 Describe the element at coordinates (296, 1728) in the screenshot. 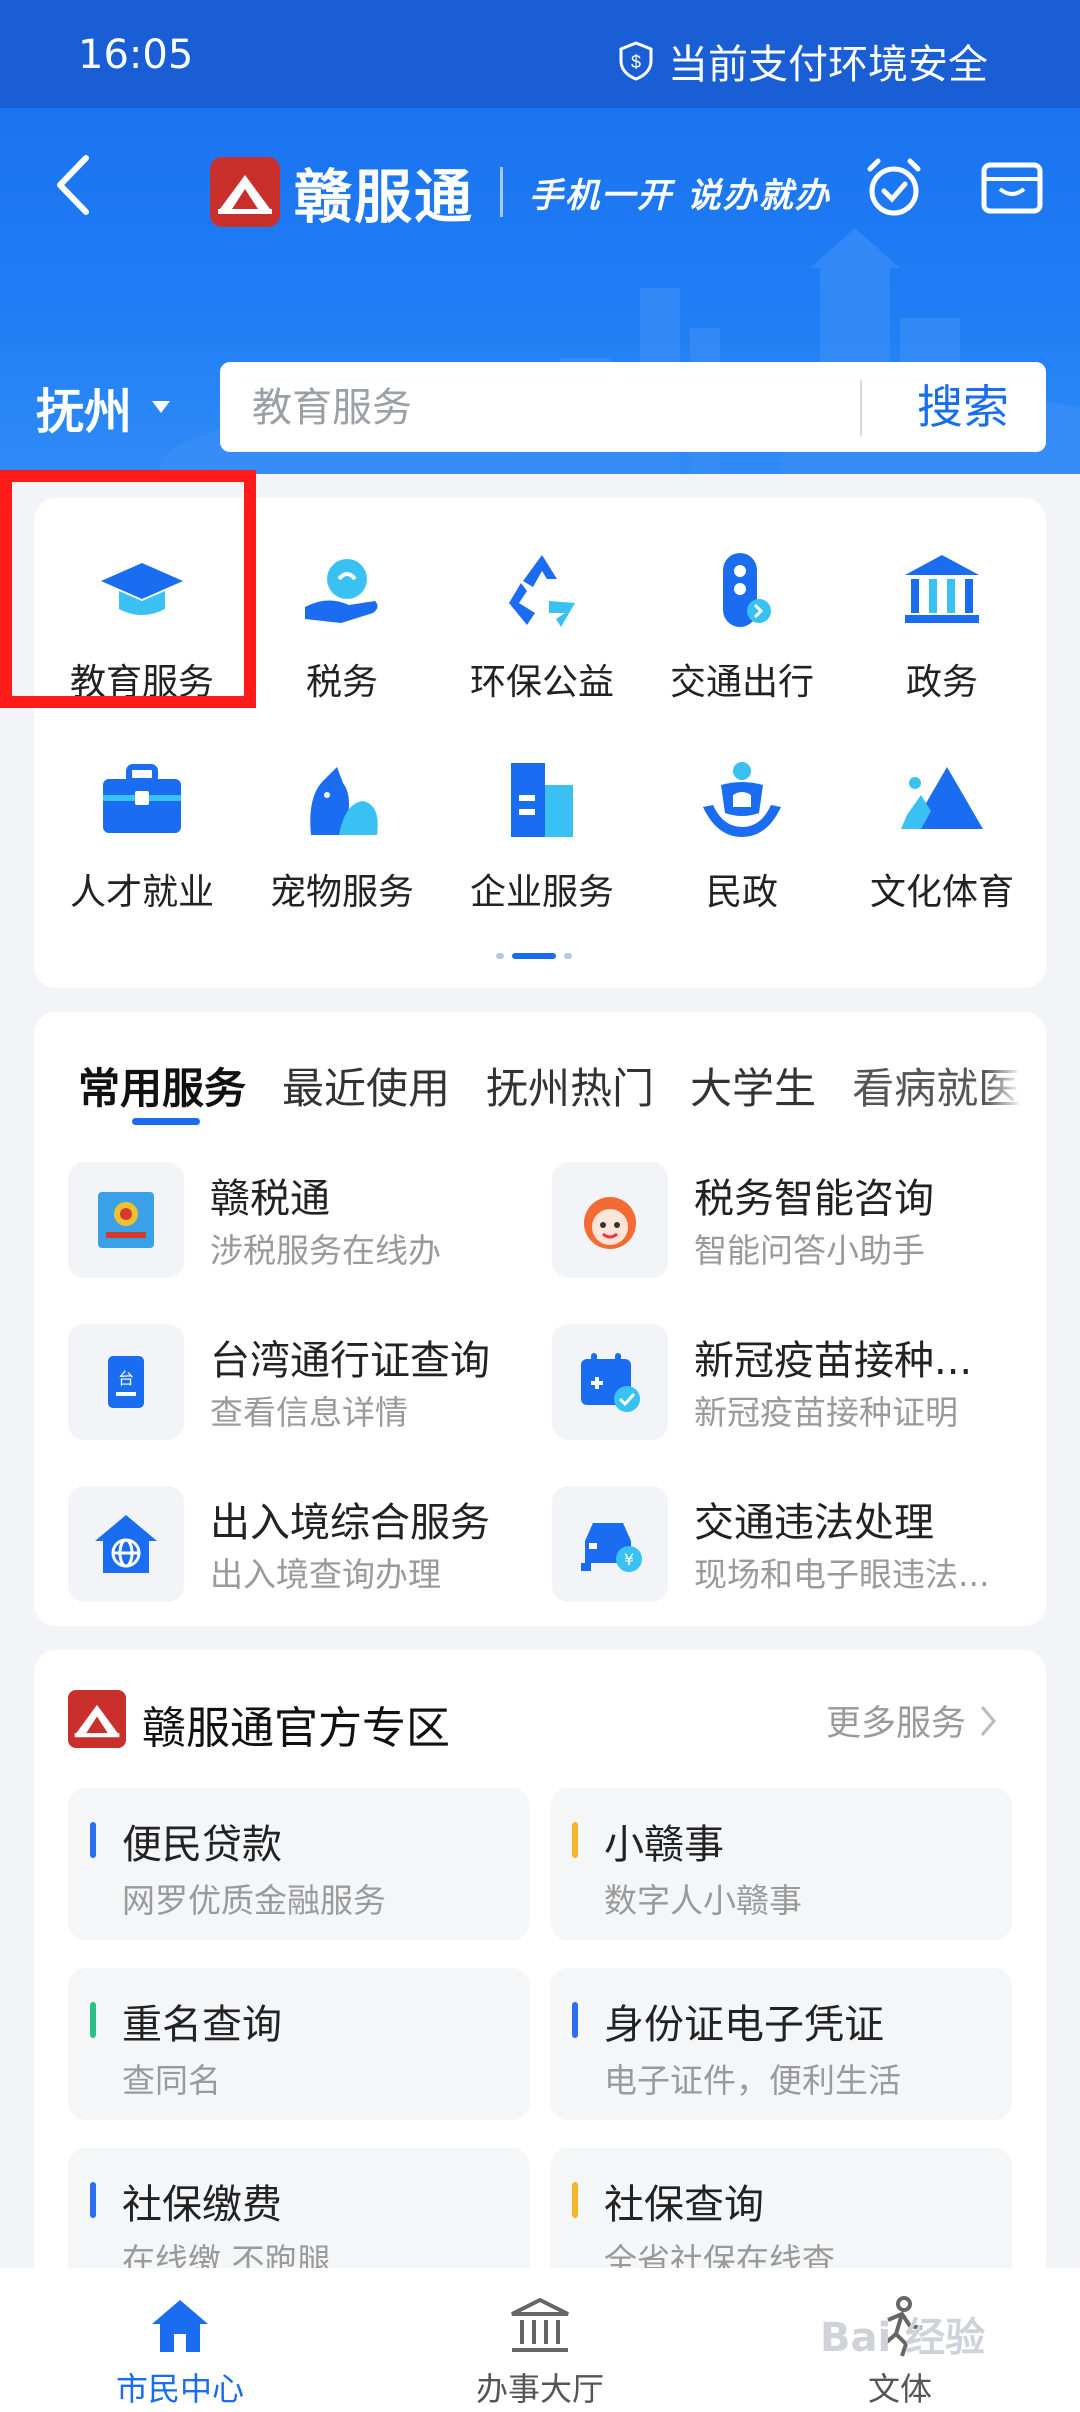

I see `zone-title: 赣服通官方专区` at that location.